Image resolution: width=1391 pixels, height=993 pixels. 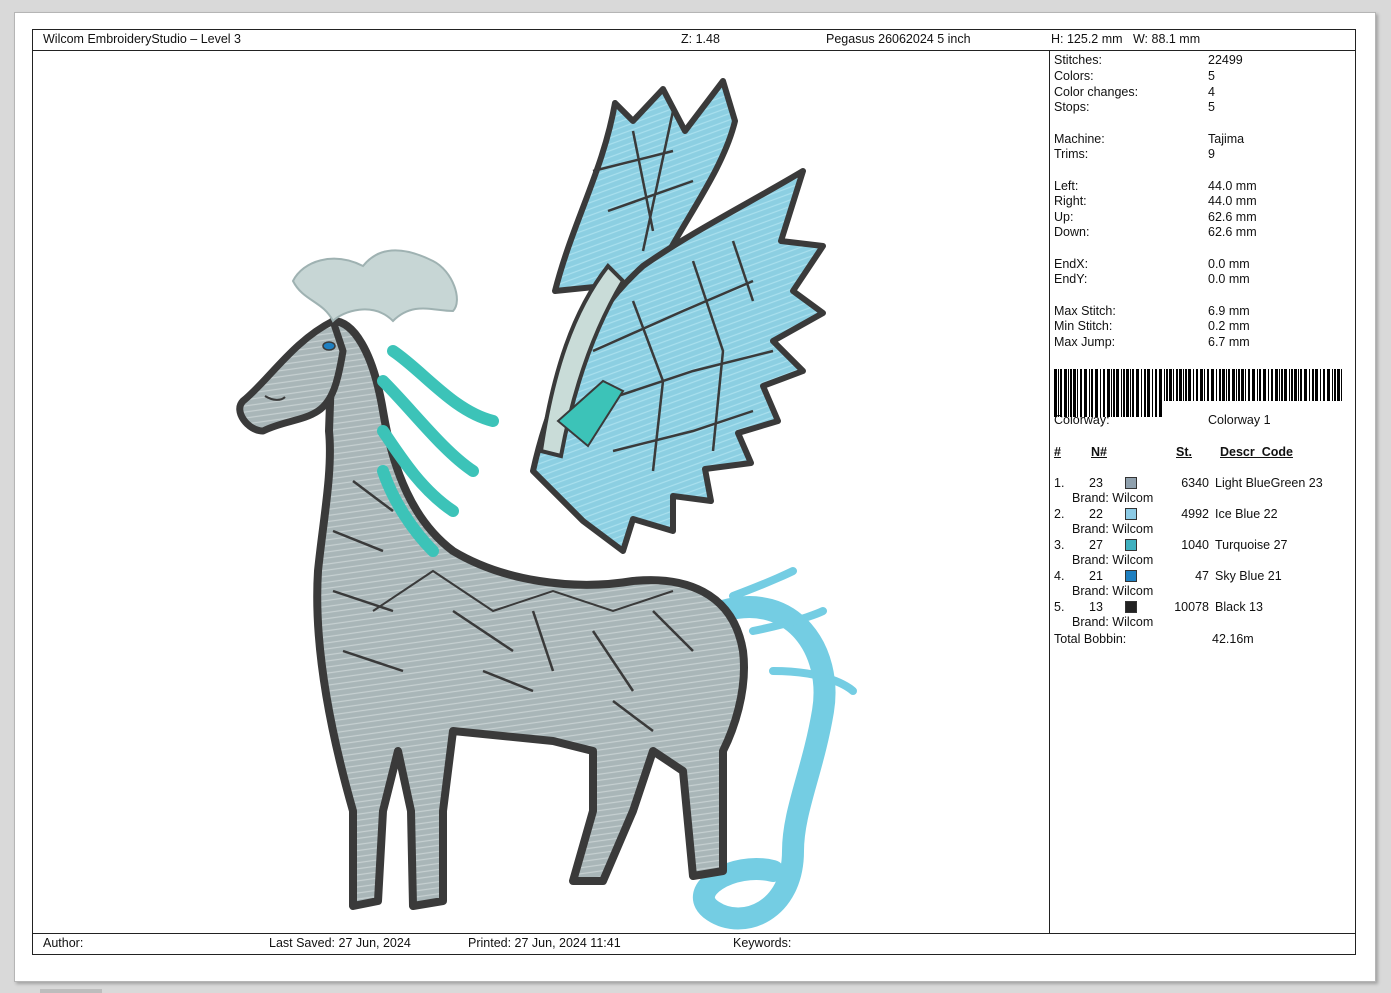 What do you see at coordinates (1152, 326) in the screenshot?
I see `min-stitch-row: Min Stitch: 0.2 mm` at bounding box center [1152, 326].